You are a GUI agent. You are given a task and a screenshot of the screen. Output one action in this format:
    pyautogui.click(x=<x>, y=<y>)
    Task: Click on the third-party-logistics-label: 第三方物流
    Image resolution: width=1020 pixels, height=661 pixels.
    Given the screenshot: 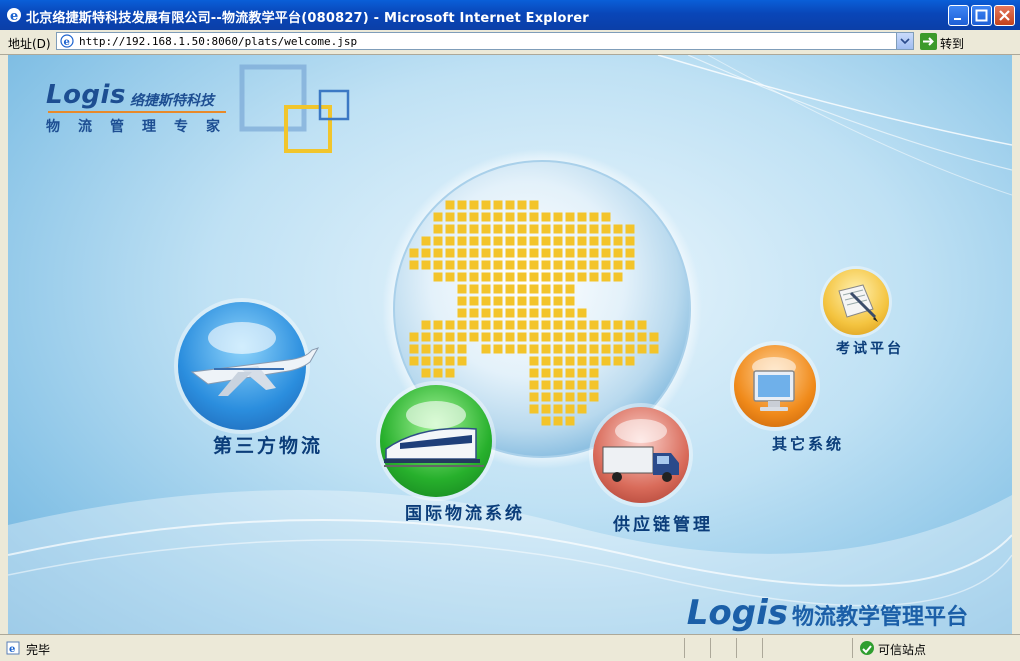 What is the action you would take?
    pyautogui.click(x=268, y=444)
    